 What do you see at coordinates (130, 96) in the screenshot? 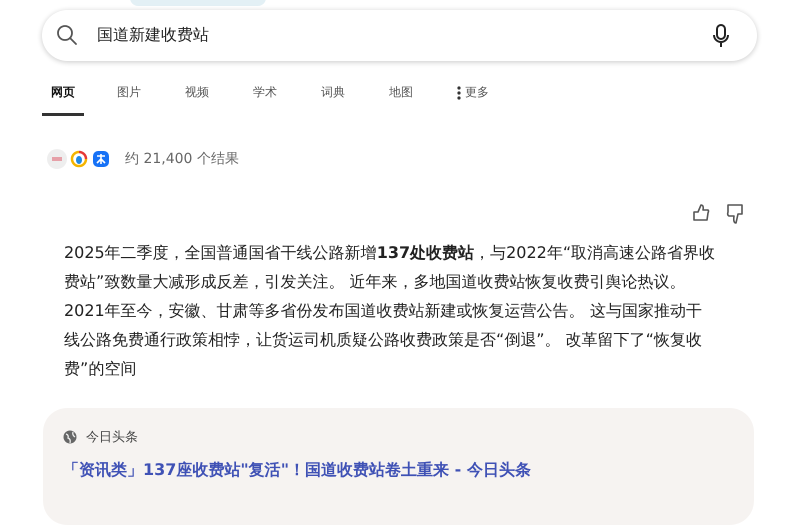
I see `tab: 图片` at bounding box center [130, 96].